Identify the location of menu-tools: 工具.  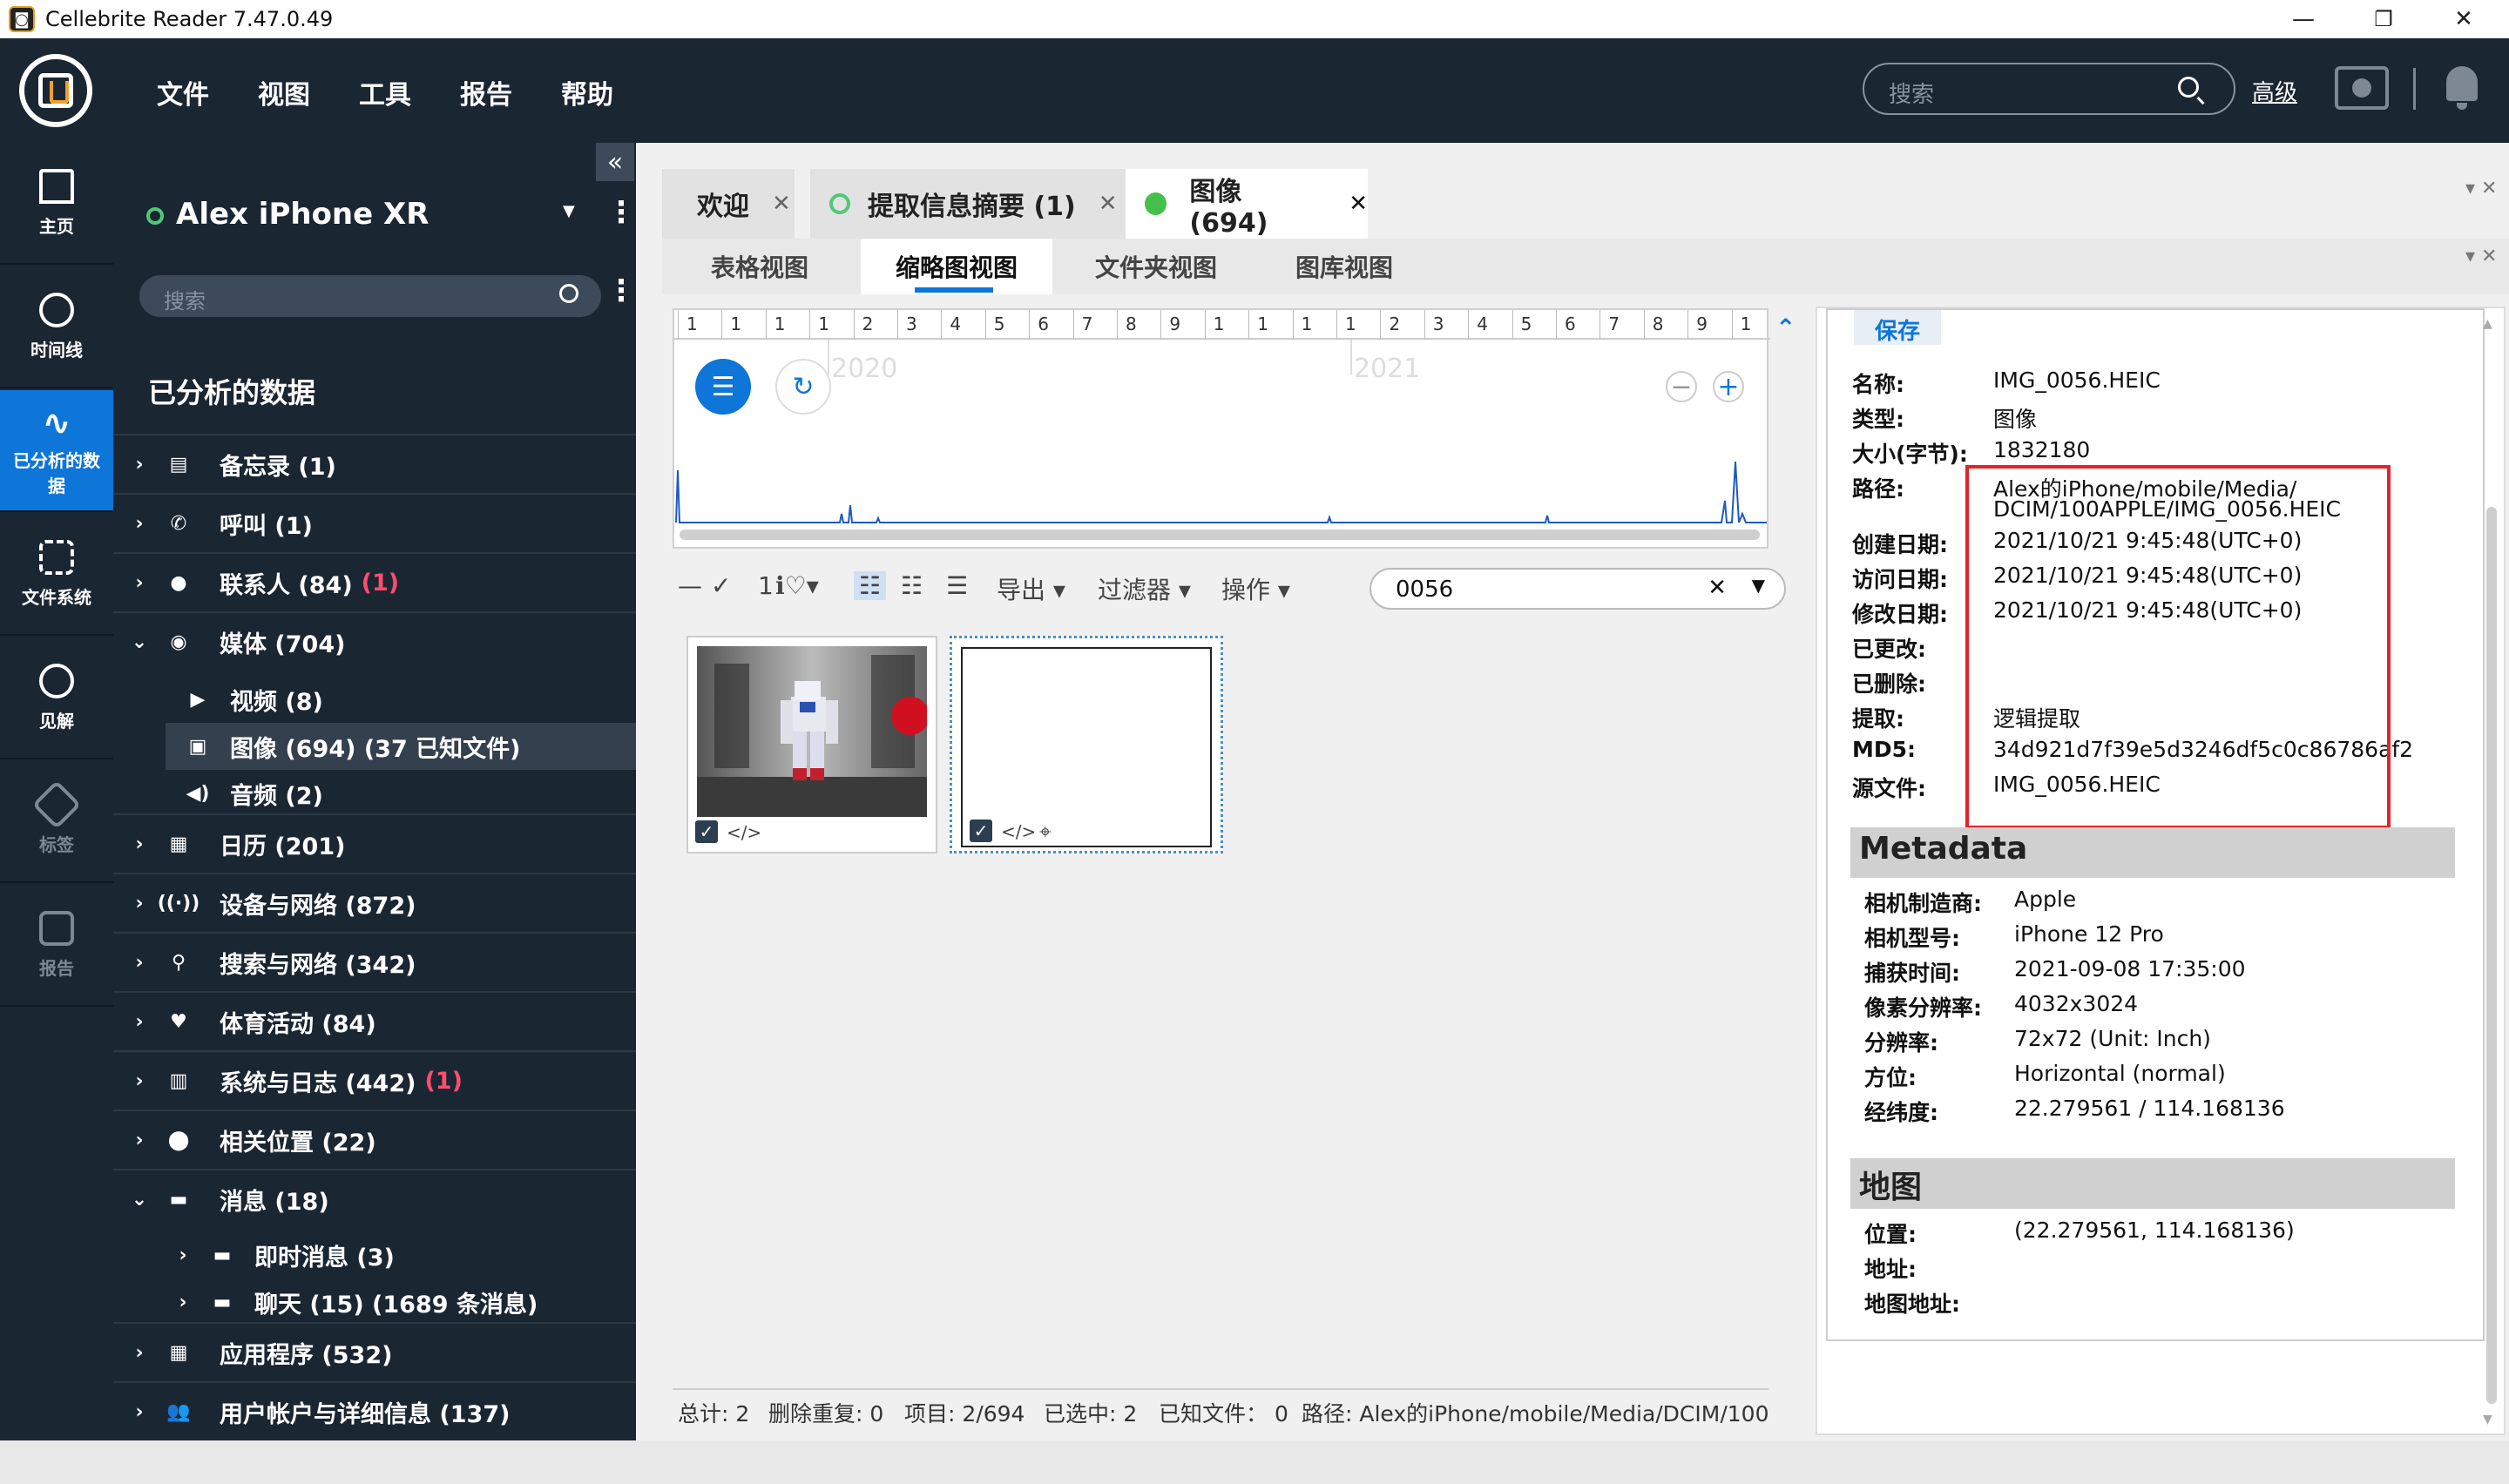
(385, 92).